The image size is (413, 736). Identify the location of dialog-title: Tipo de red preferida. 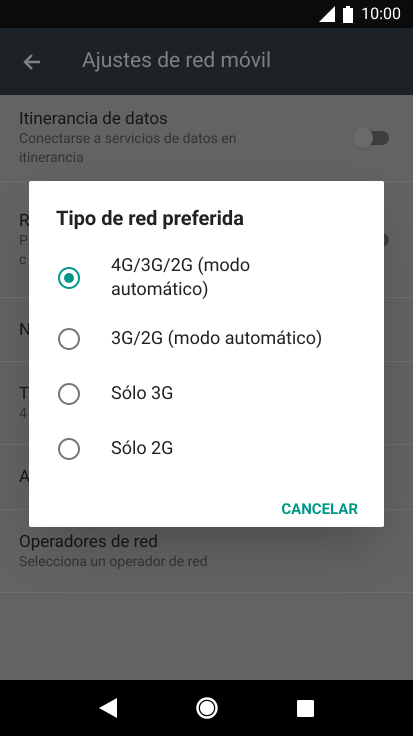
(150, 218).